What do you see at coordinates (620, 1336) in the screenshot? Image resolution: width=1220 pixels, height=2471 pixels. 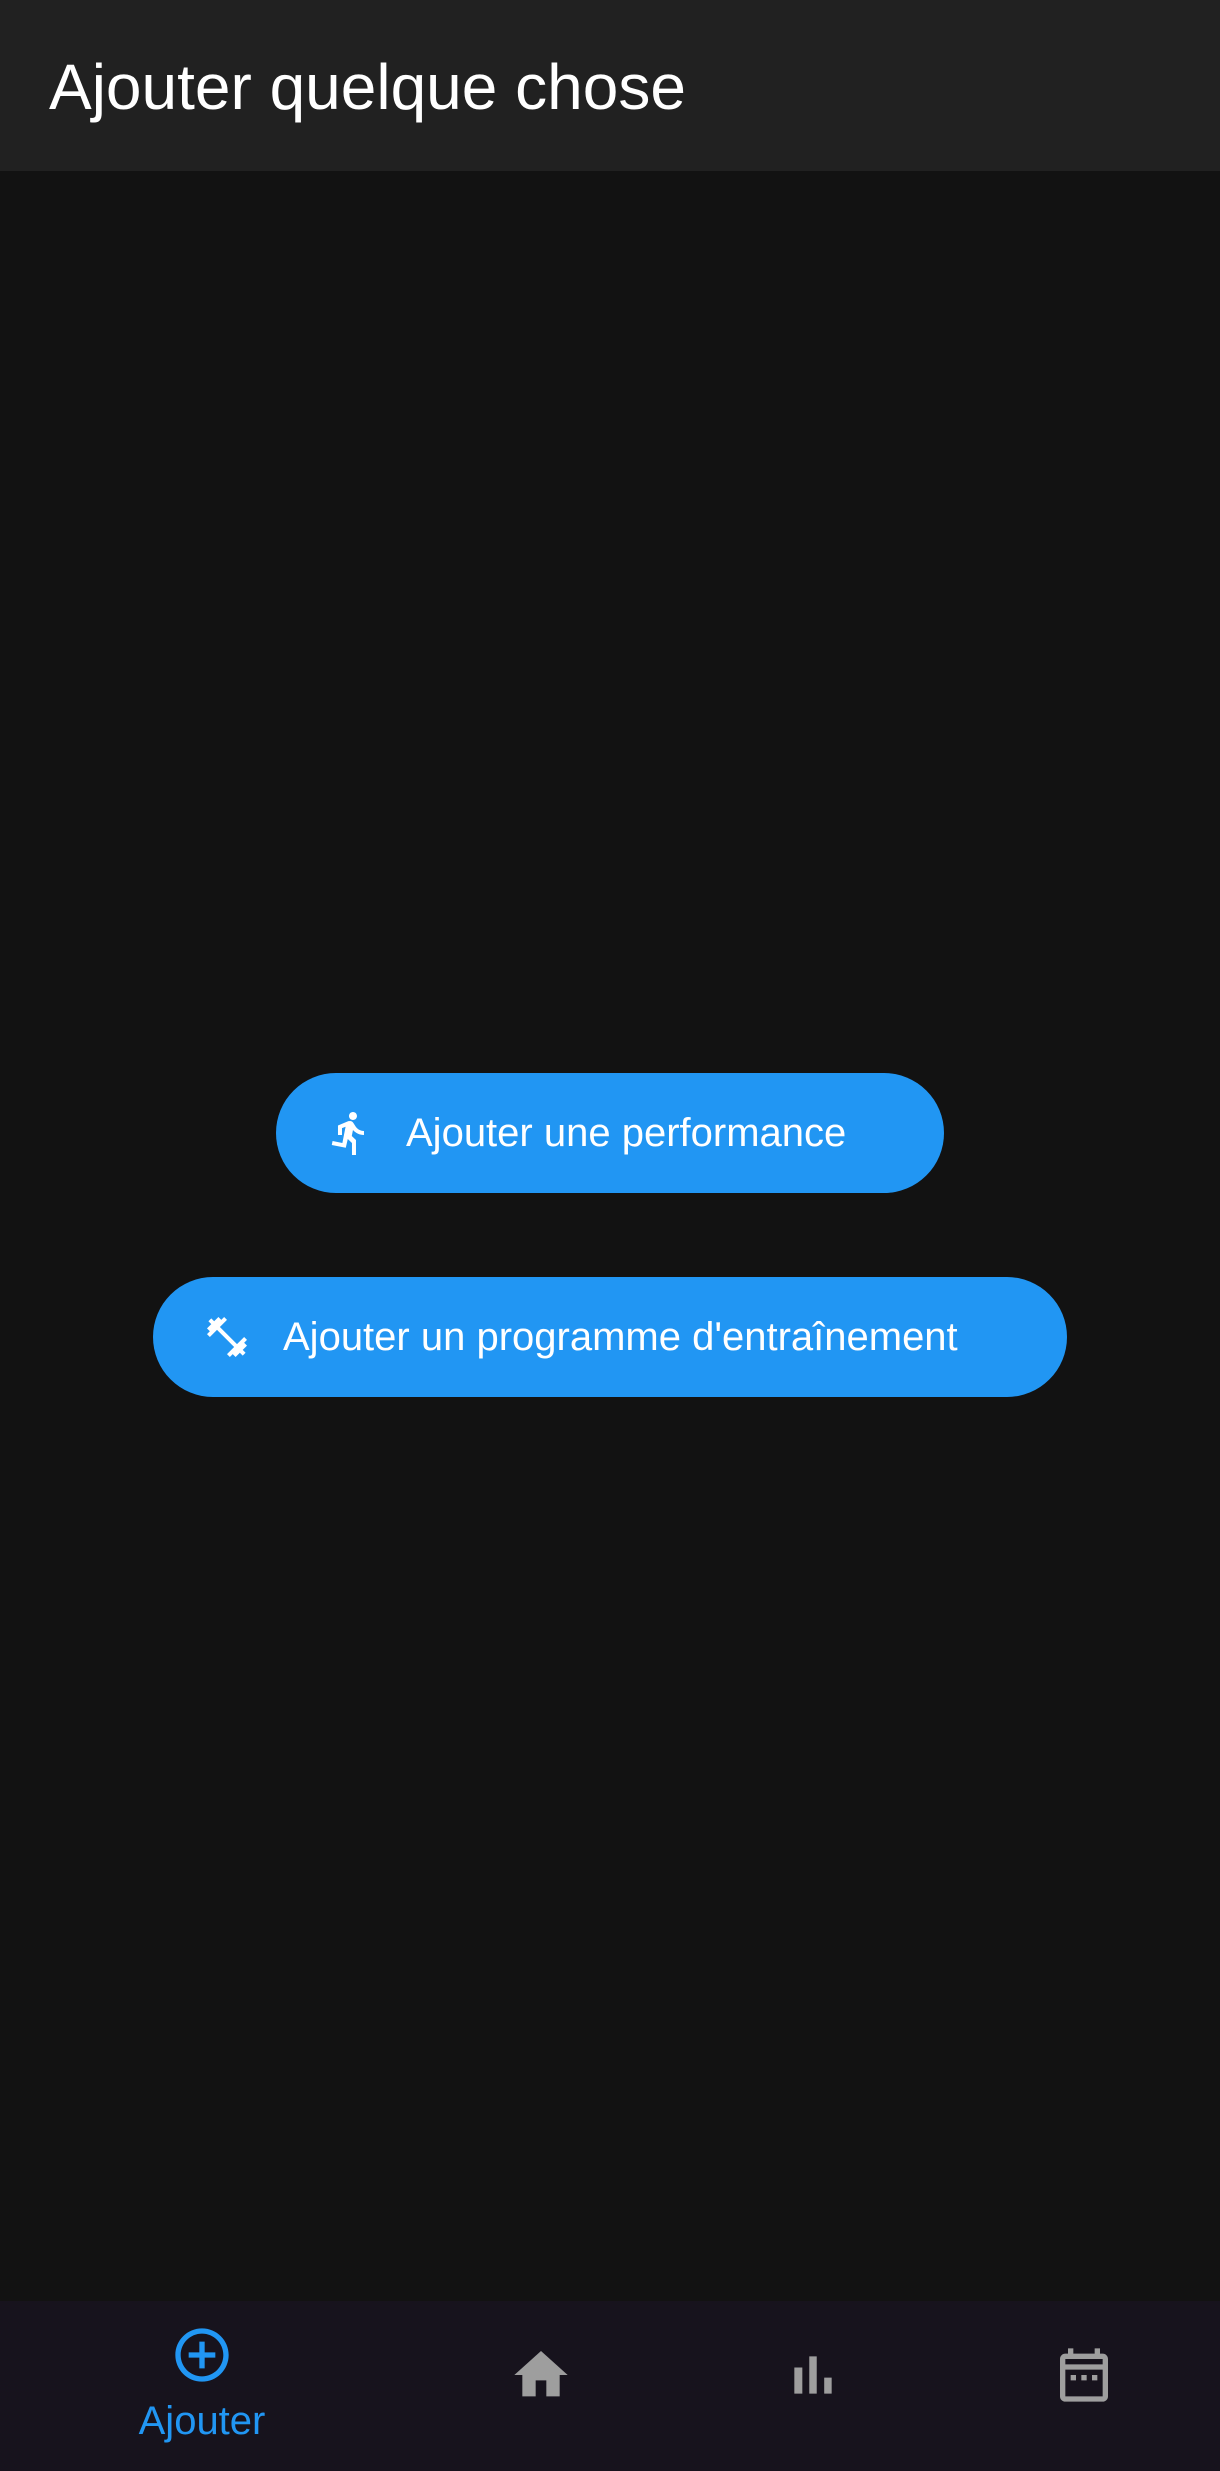 I see `add-training-program-label: Ajouter un programme d'entraînement` at bounding box center [620, 1336].